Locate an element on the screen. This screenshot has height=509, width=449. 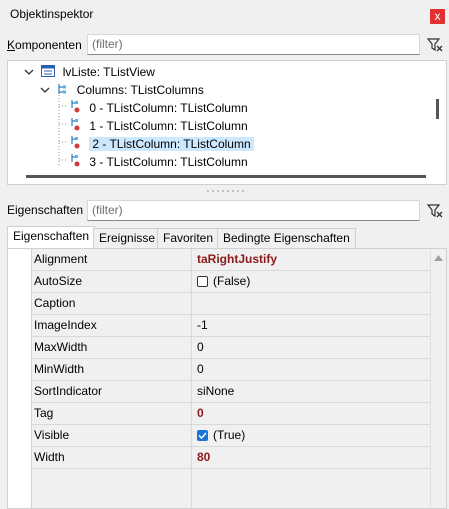
property-value-checkbox: (True) is located at coordinates (218, 436).